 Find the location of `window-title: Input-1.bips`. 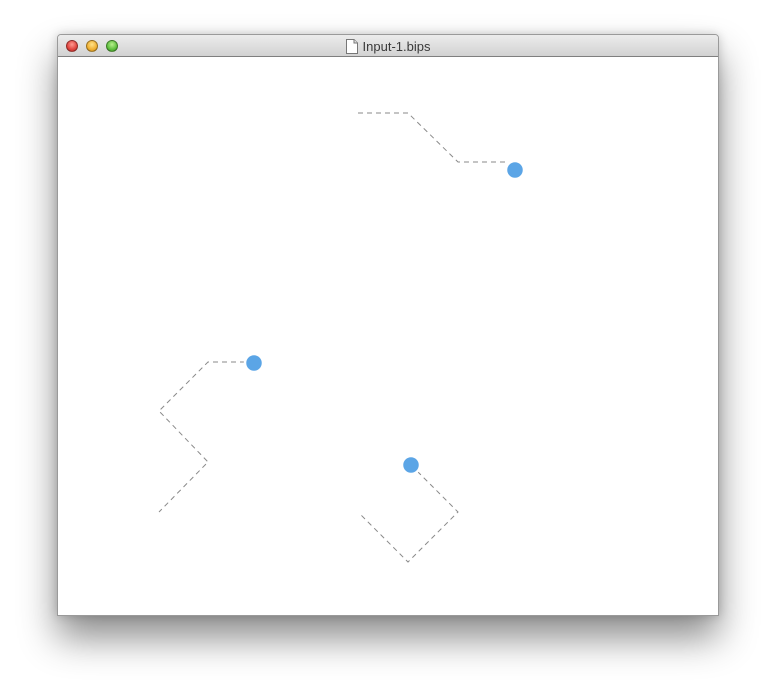

window-title: Input-1.bips is located at coordinates (396, 46).